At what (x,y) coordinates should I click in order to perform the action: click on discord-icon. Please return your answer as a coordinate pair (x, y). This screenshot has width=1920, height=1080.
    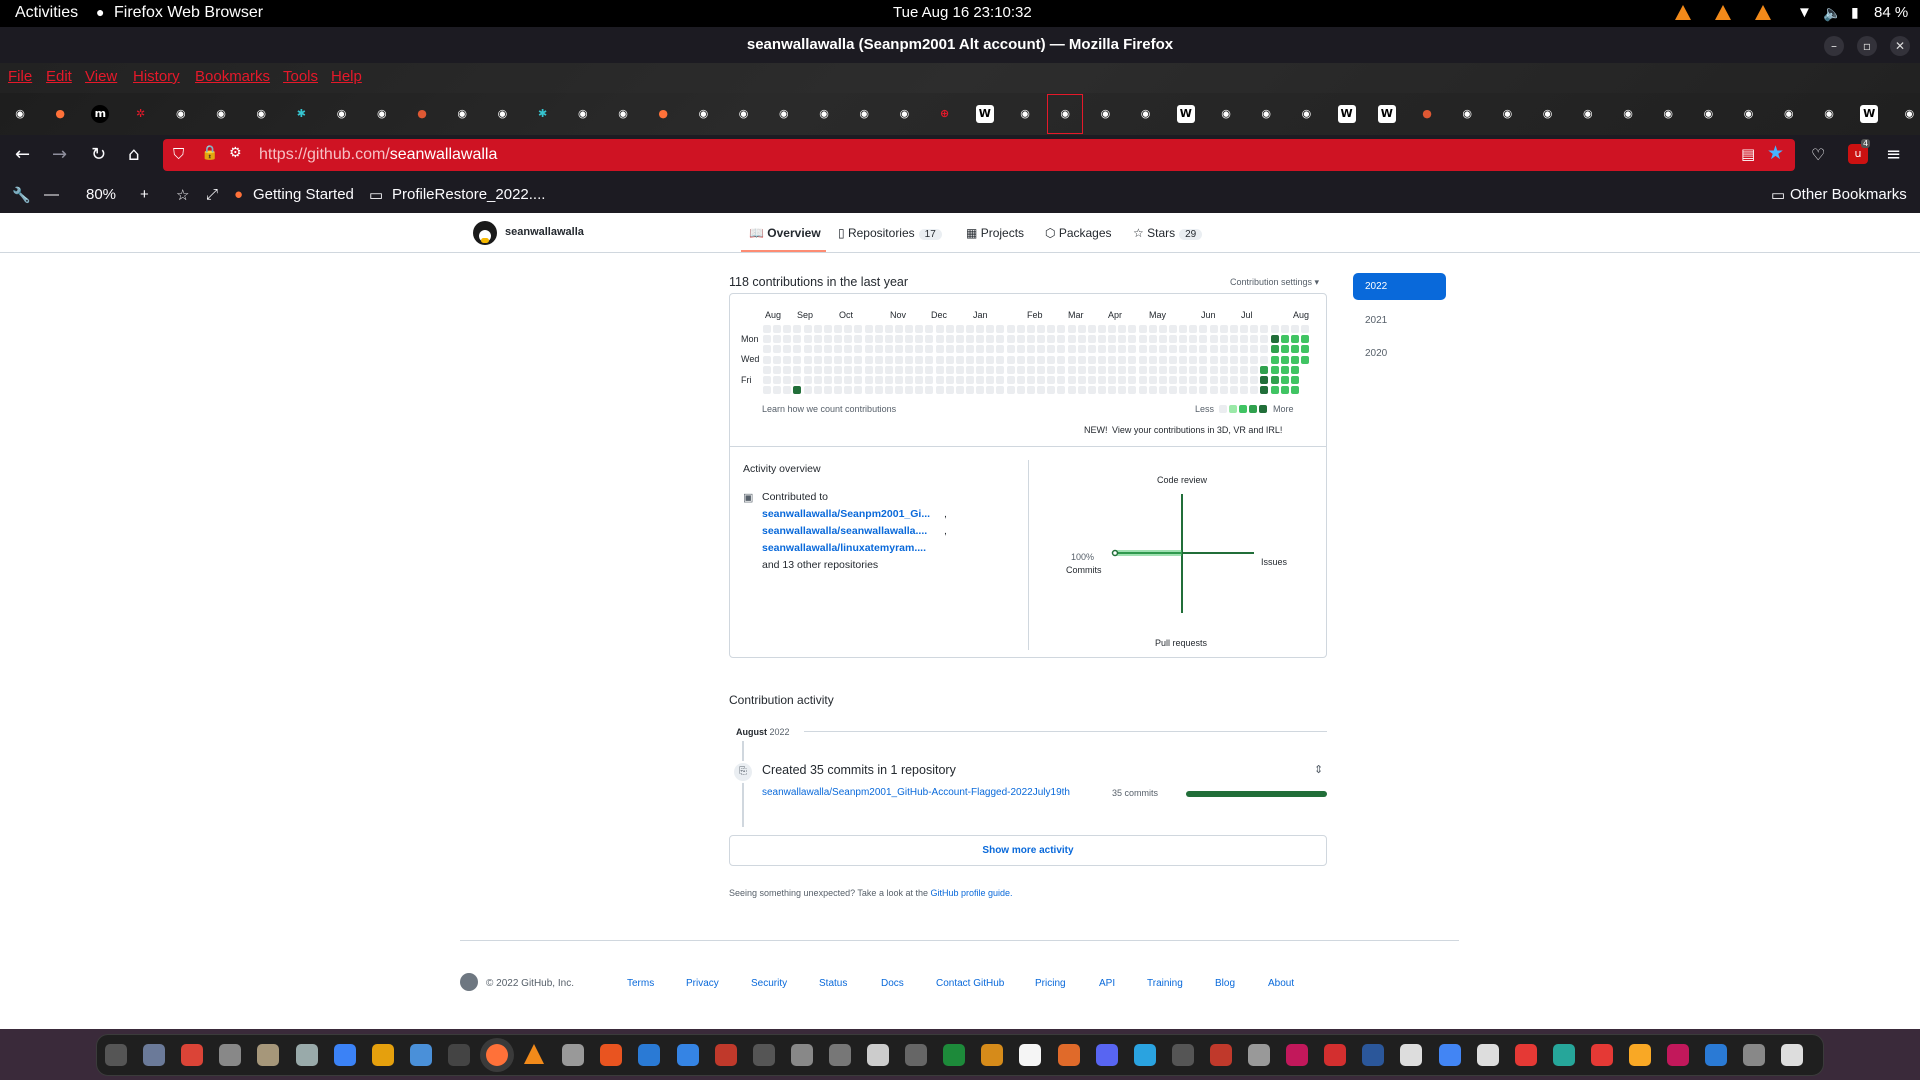
    Looking at the image, I should click on (1106, 1055).